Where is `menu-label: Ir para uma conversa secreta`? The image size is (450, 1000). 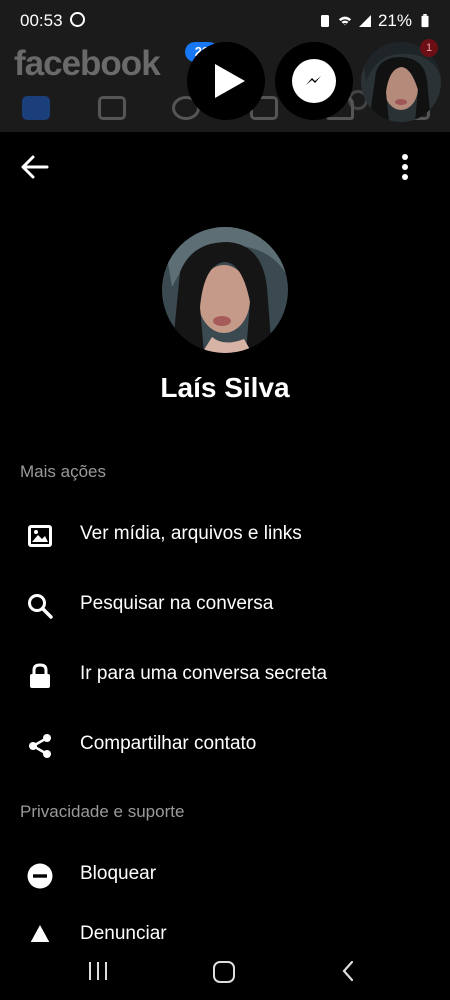 menu-label: Ir para uma conversa secreta is located at coordinates (204, 673).